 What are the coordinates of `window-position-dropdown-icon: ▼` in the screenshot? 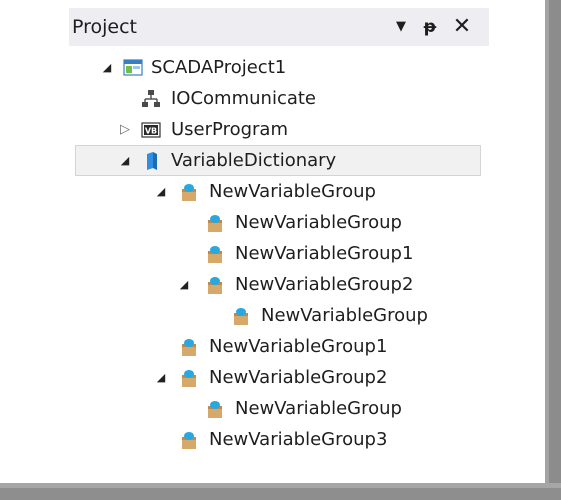 It's located at (401, 27).